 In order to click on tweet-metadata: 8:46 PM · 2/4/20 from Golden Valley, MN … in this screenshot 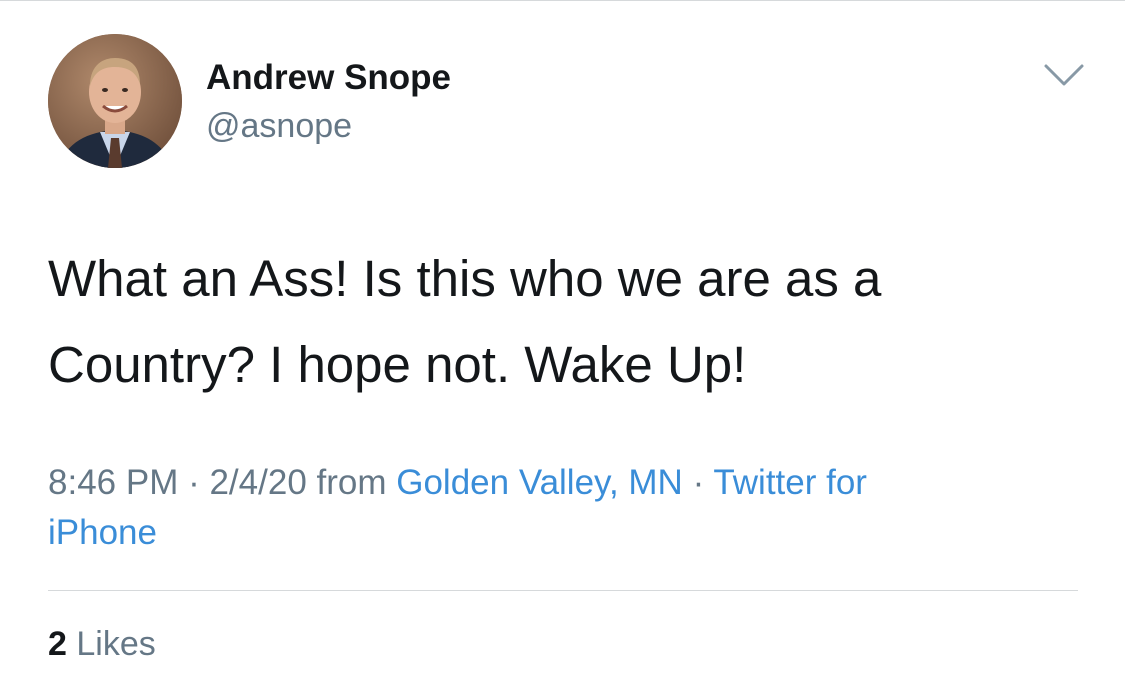, I will do `click(563, 508)`.